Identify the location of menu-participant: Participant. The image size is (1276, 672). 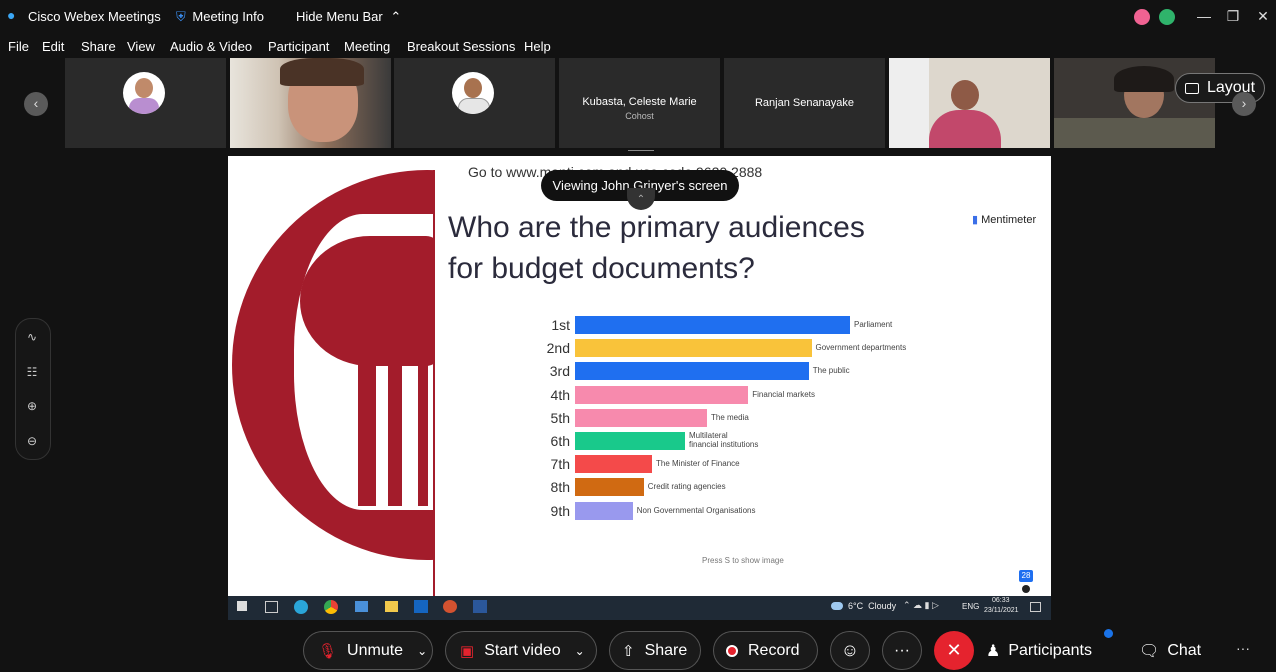
(298, 46).